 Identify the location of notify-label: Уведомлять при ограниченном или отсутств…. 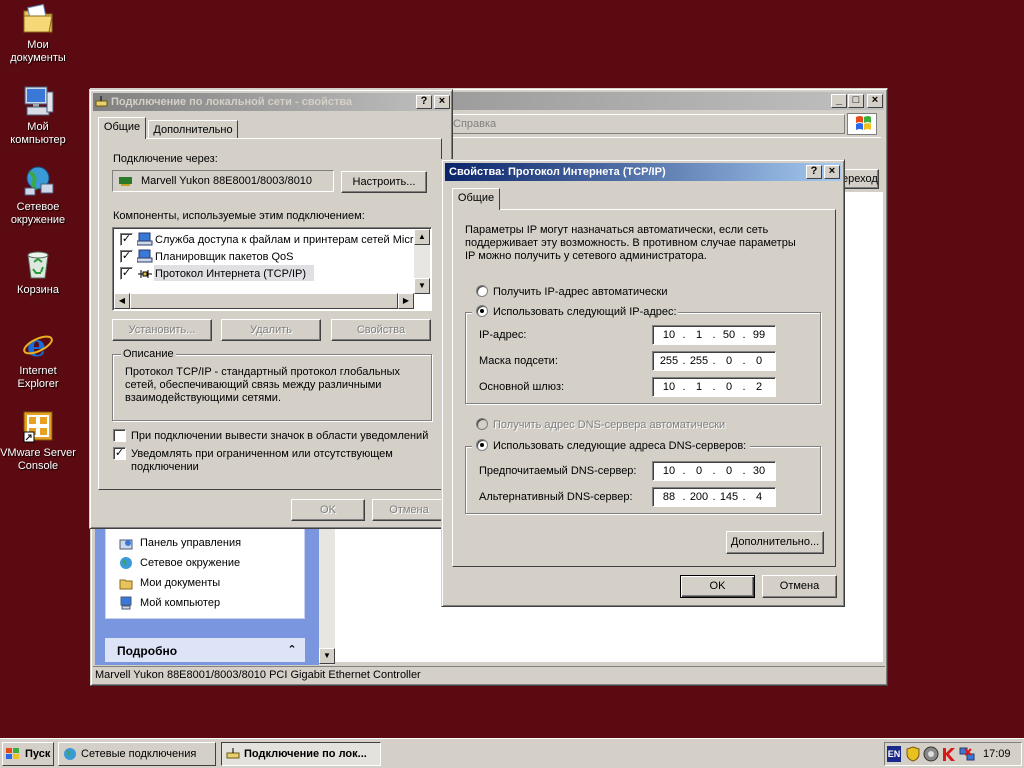
(262, 454).